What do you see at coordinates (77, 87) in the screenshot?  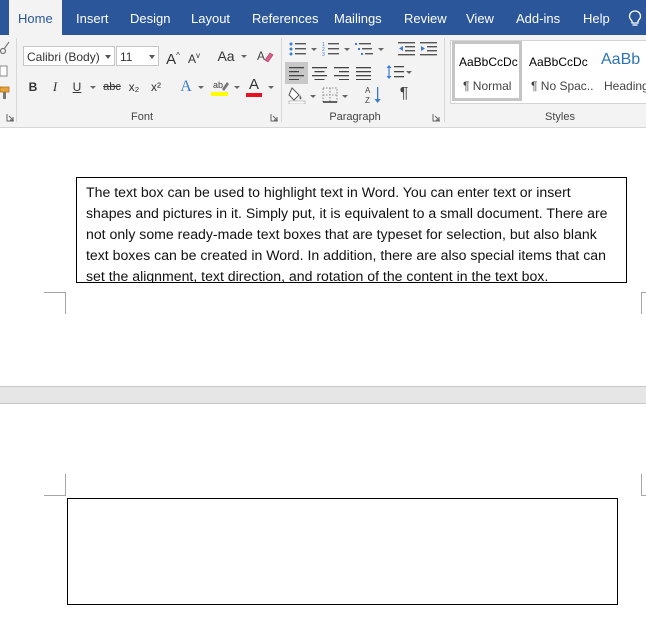 I see `underline-button: U` at bounding box center [77, 87].